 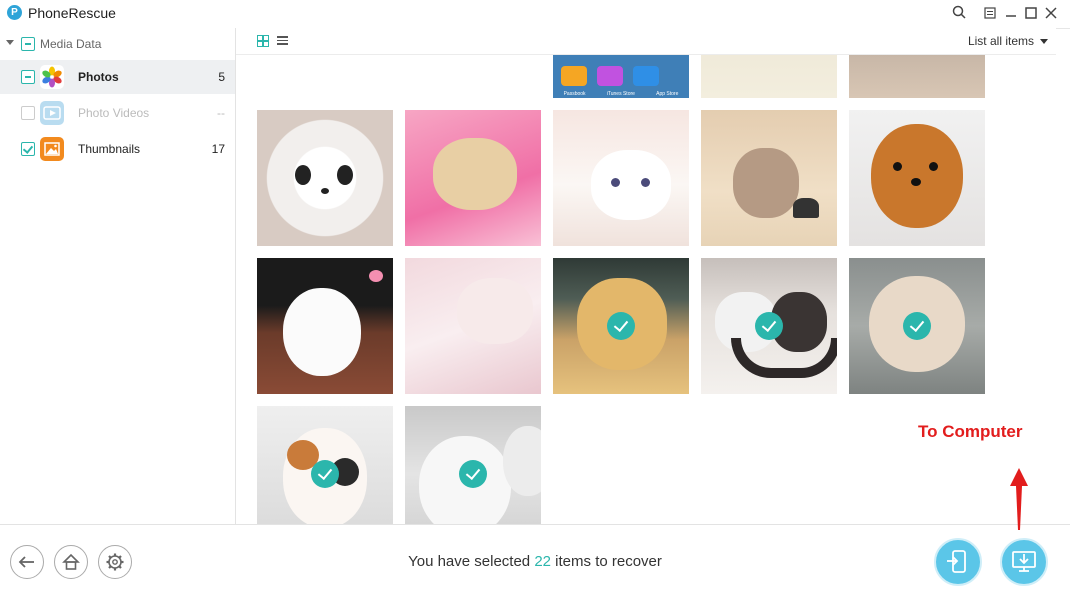 I want to click on thumbnail-hamster, so click(x=917, y=326).